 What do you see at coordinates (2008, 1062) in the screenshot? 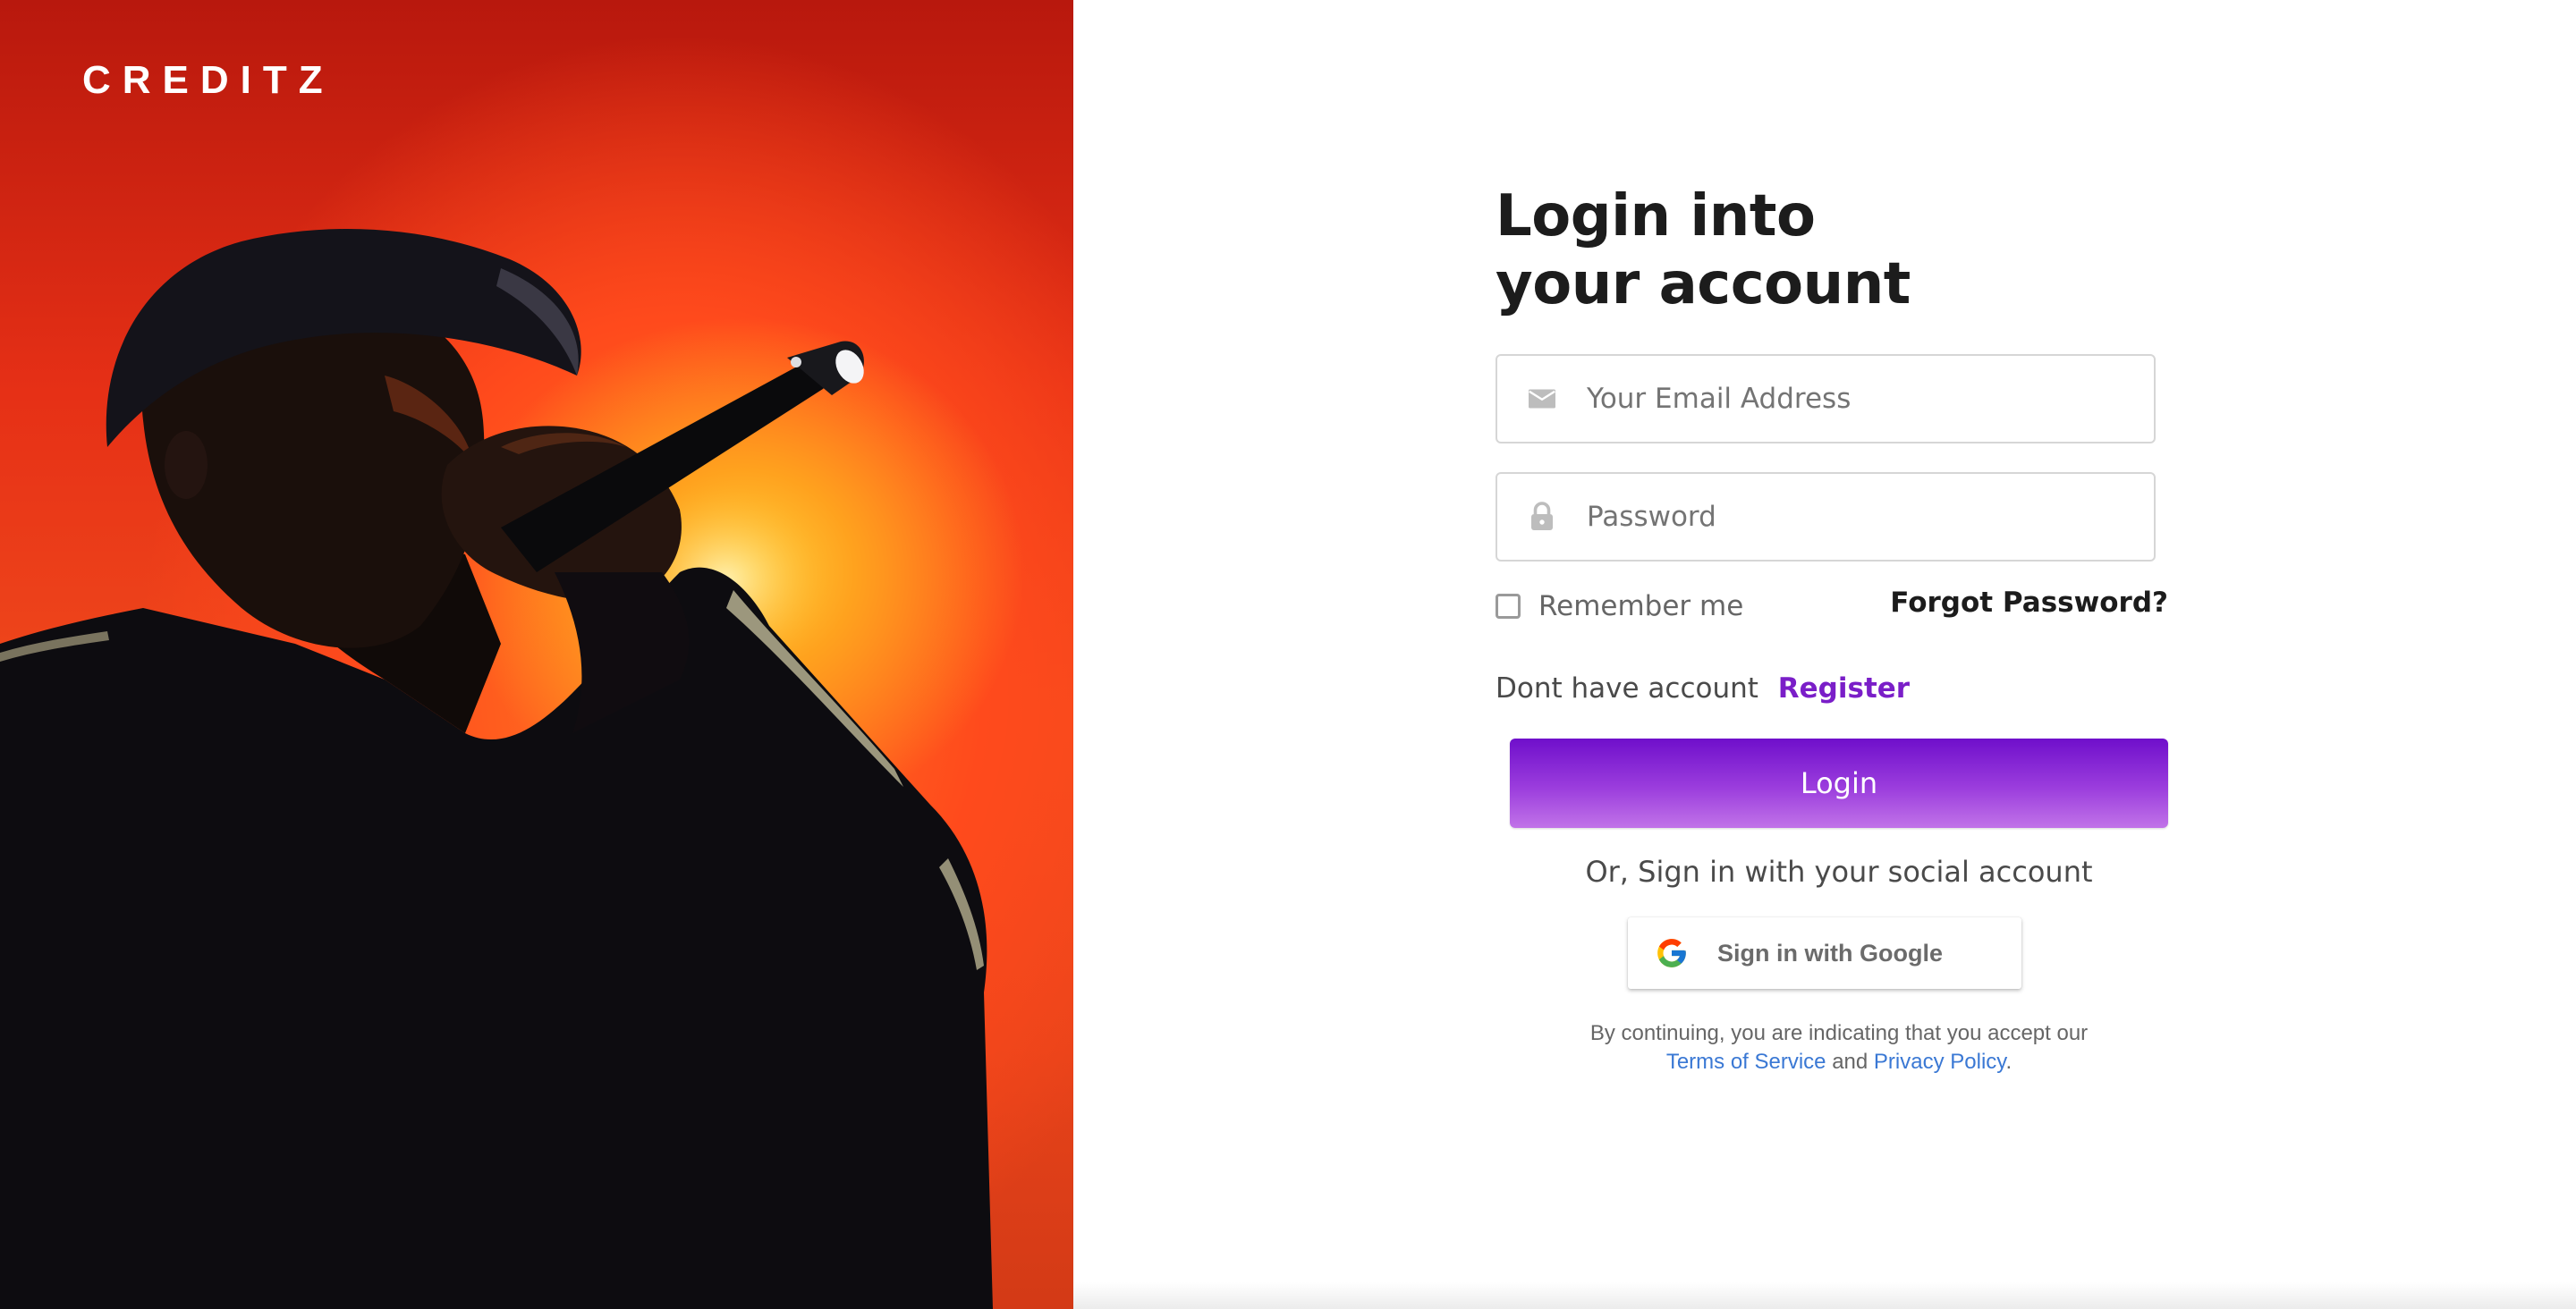
I see `legal-period: .` at bounding box center [2008, 1062].